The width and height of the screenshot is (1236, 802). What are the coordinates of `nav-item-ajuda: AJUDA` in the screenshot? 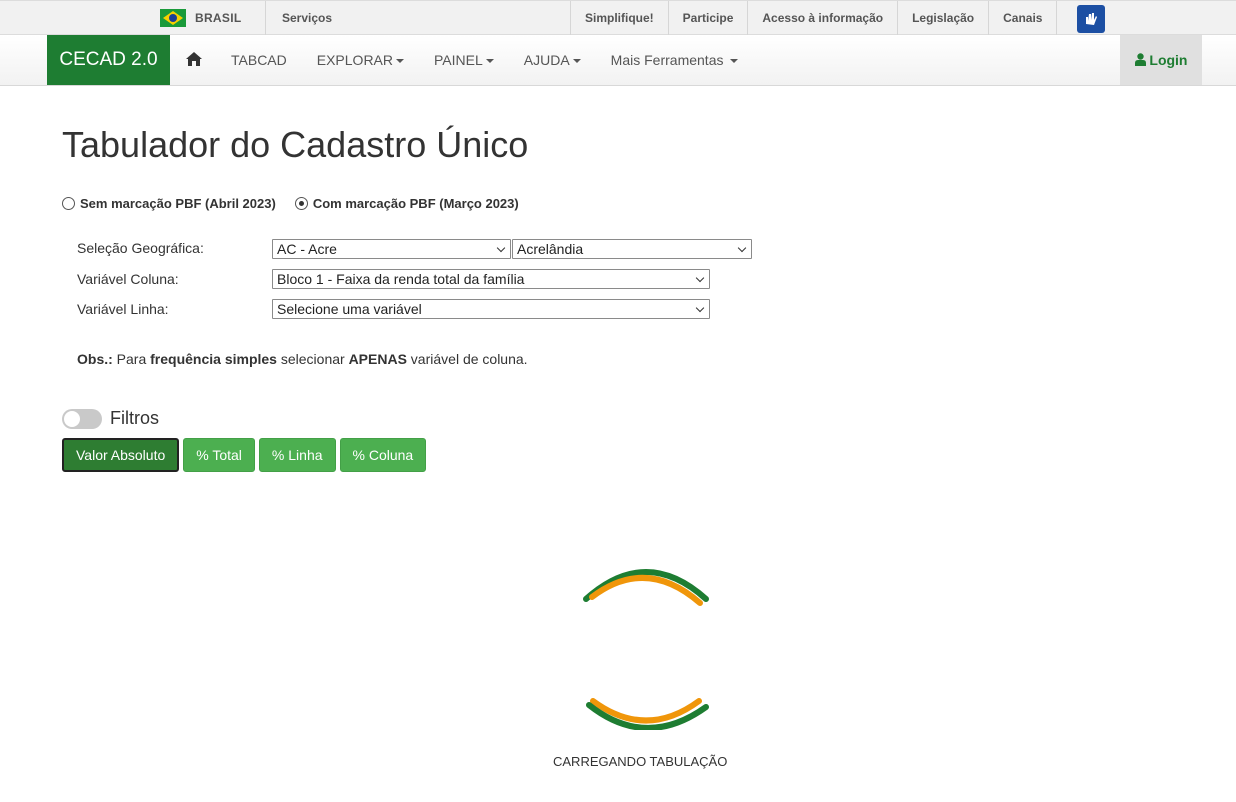 It's located at (552, 60).